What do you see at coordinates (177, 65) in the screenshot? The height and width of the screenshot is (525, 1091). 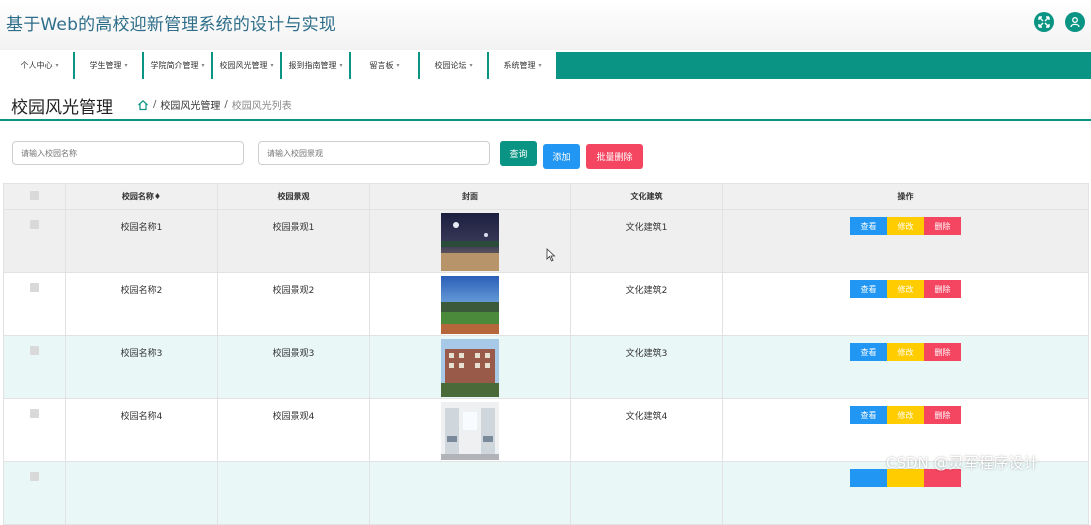 I see `nav-item-college-intro-mgmt: 学院简介管理 ▾` at bounding box center [177, 65].